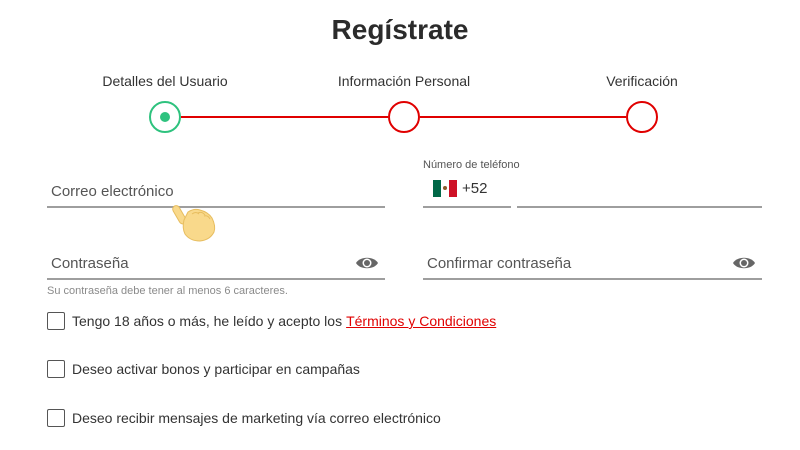  What do you see at coordinates (194, 223) in the screenshot?
I see `hand-pointer-icon` at bounding box center [194, 223].